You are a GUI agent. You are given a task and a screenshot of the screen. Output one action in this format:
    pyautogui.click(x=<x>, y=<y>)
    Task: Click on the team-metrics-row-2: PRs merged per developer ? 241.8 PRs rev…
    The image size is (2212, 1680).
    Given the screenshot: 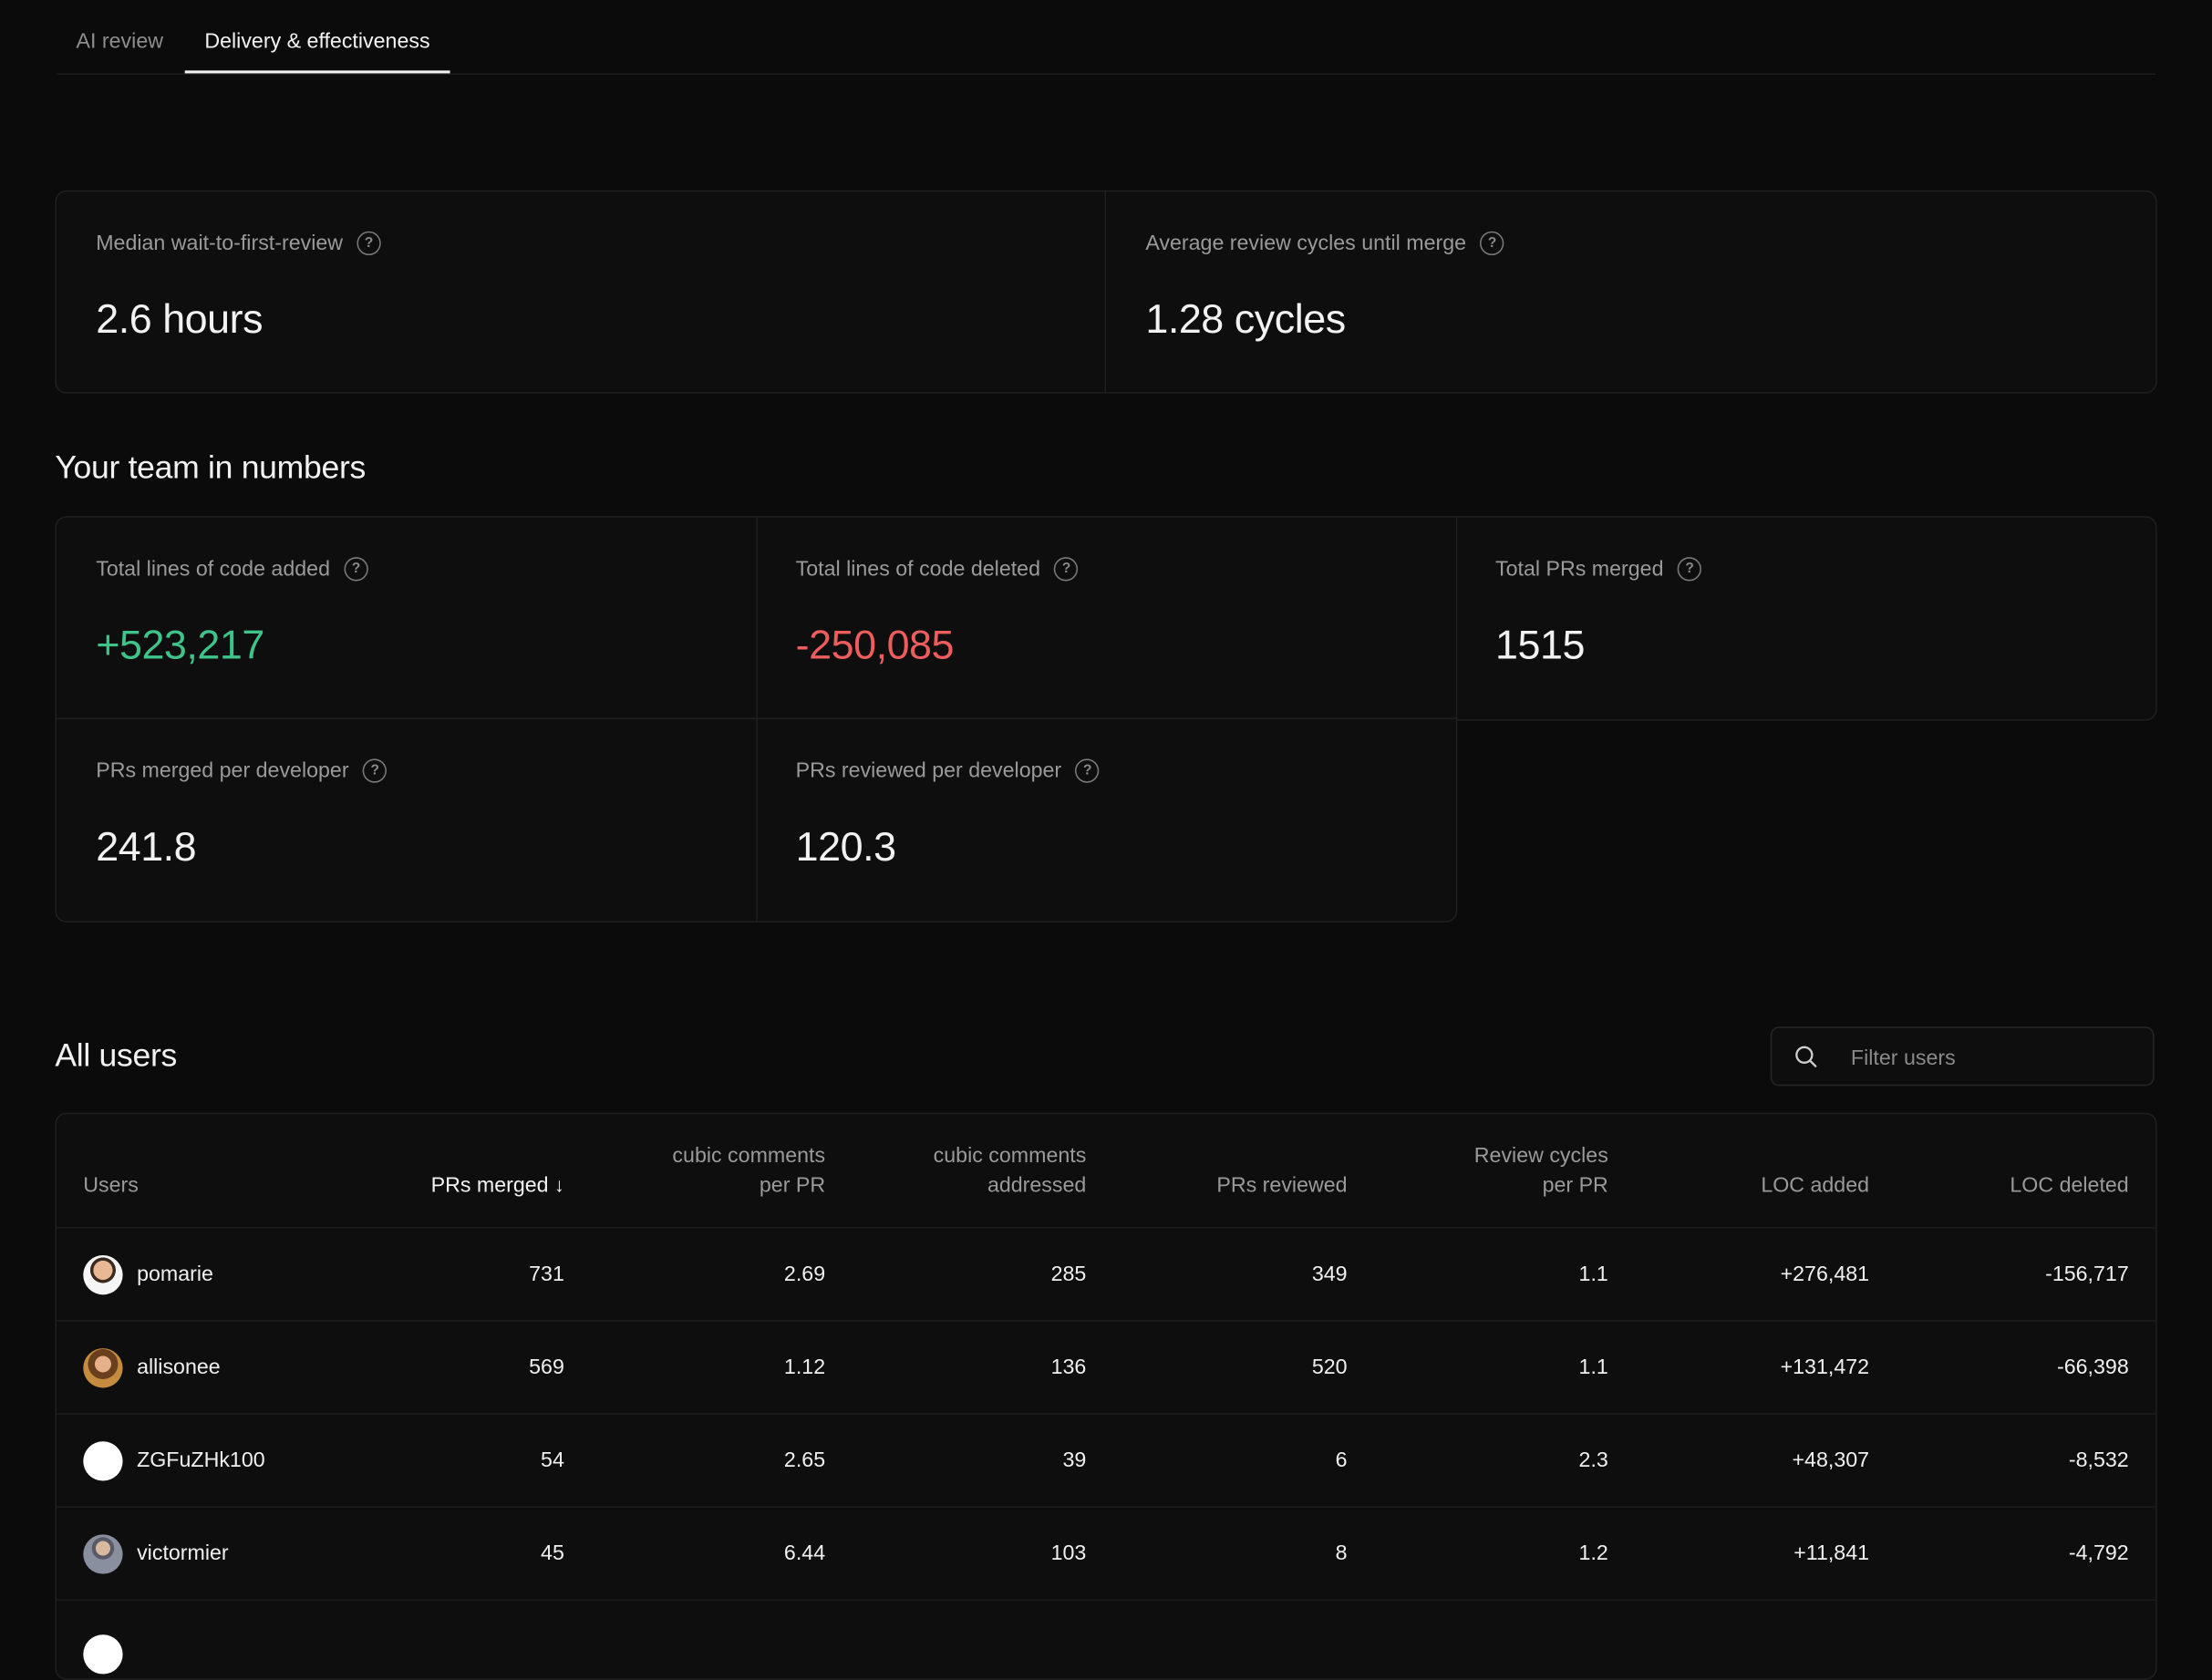 What is the action you would take?
    pyautogui.click(x=757, y=820)
    